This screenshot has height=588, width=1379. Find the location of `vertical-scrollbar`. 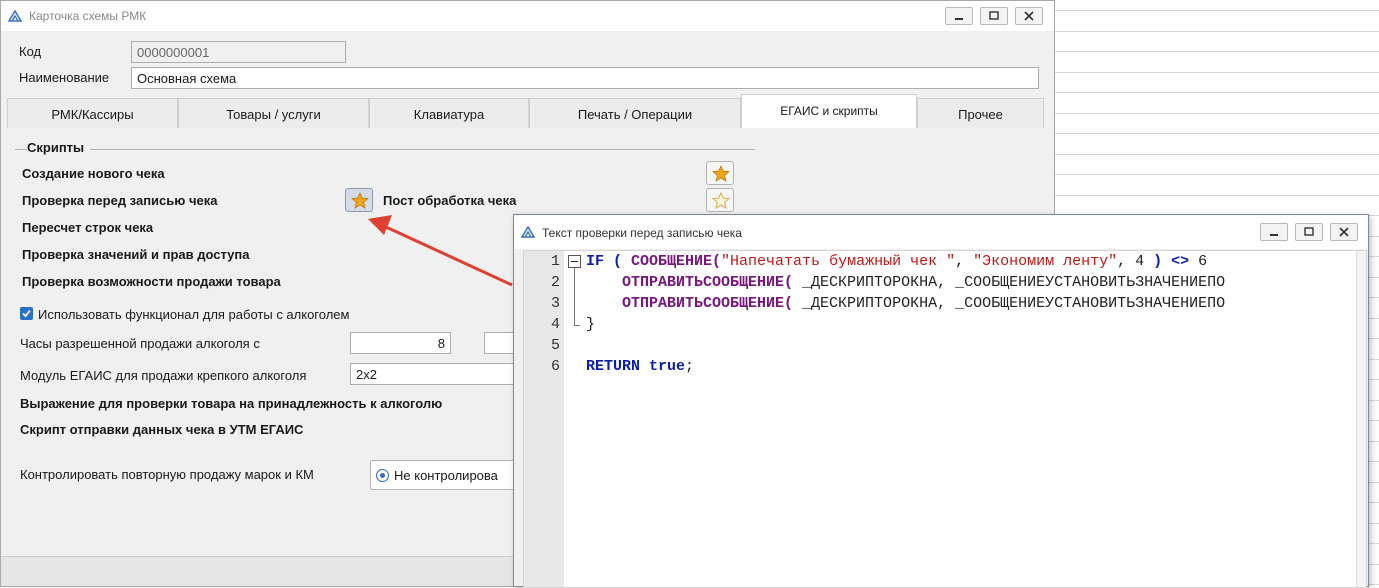

vertical-scrollbar is located at coordinates (1361, 419).